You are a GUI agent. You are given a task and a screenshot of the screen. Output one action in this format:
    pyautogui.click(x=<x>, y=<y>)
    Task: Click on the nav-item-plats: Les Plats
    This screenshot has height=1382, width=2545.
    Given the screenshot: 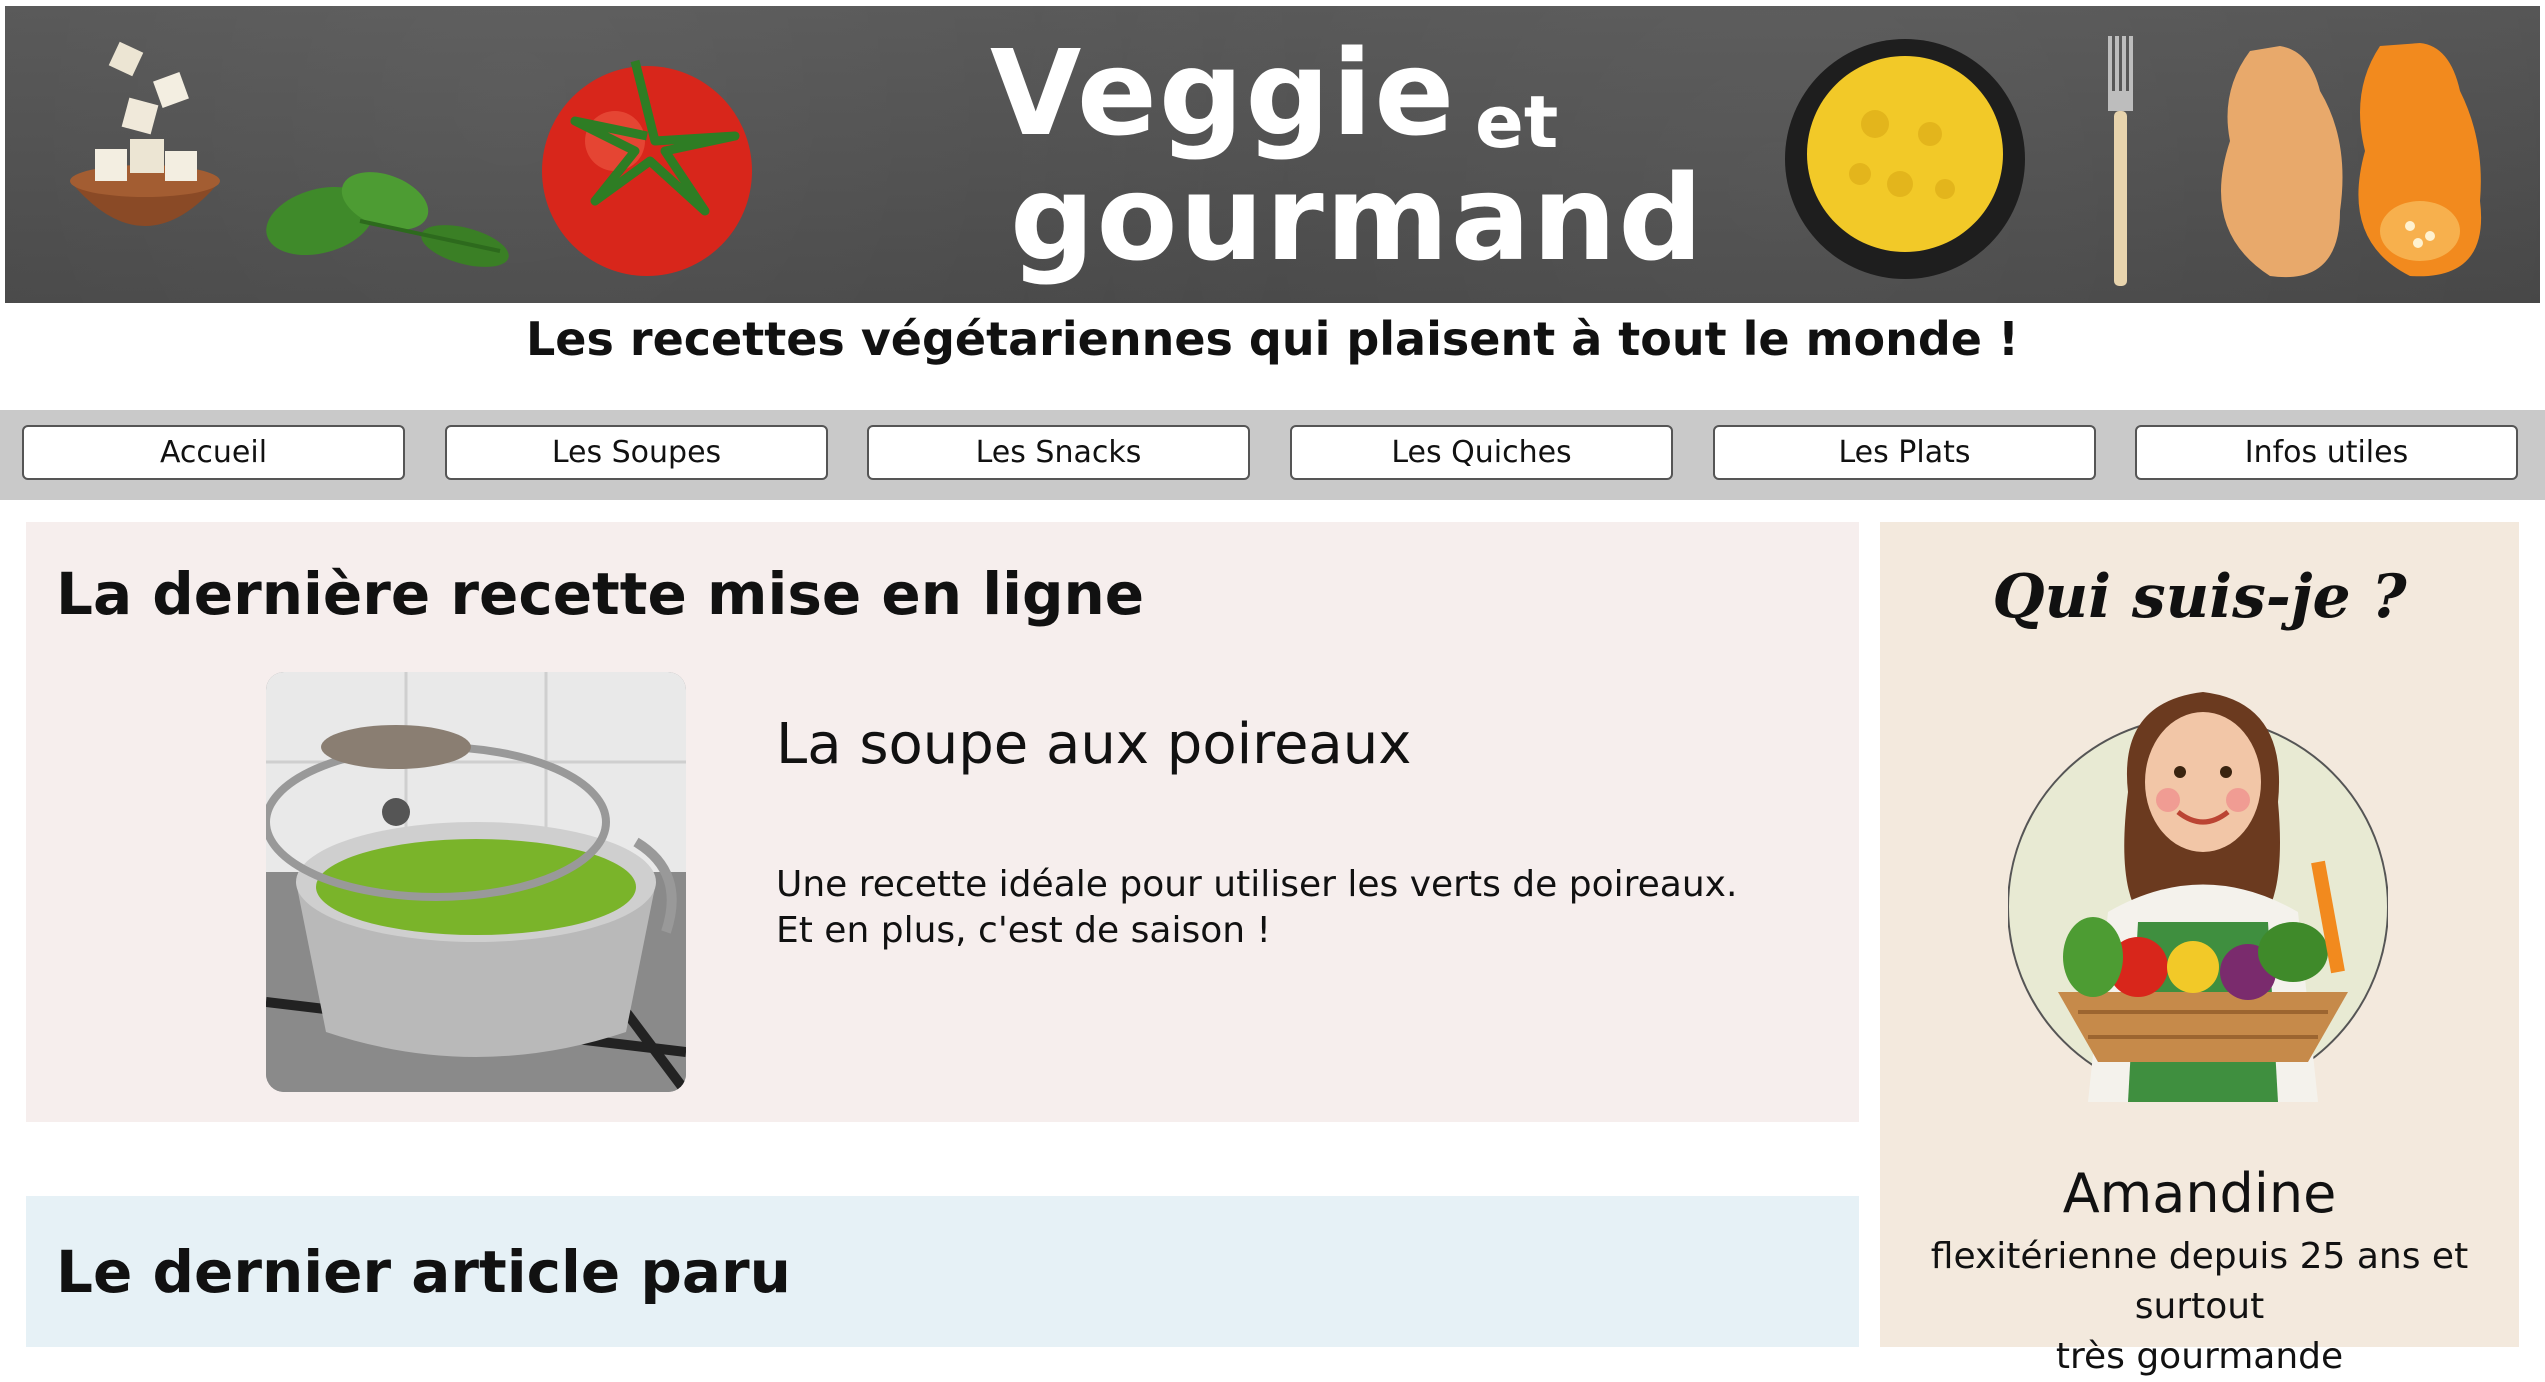 What is the action you would take?
    pyautogui.click(x=1904, y=452)
    